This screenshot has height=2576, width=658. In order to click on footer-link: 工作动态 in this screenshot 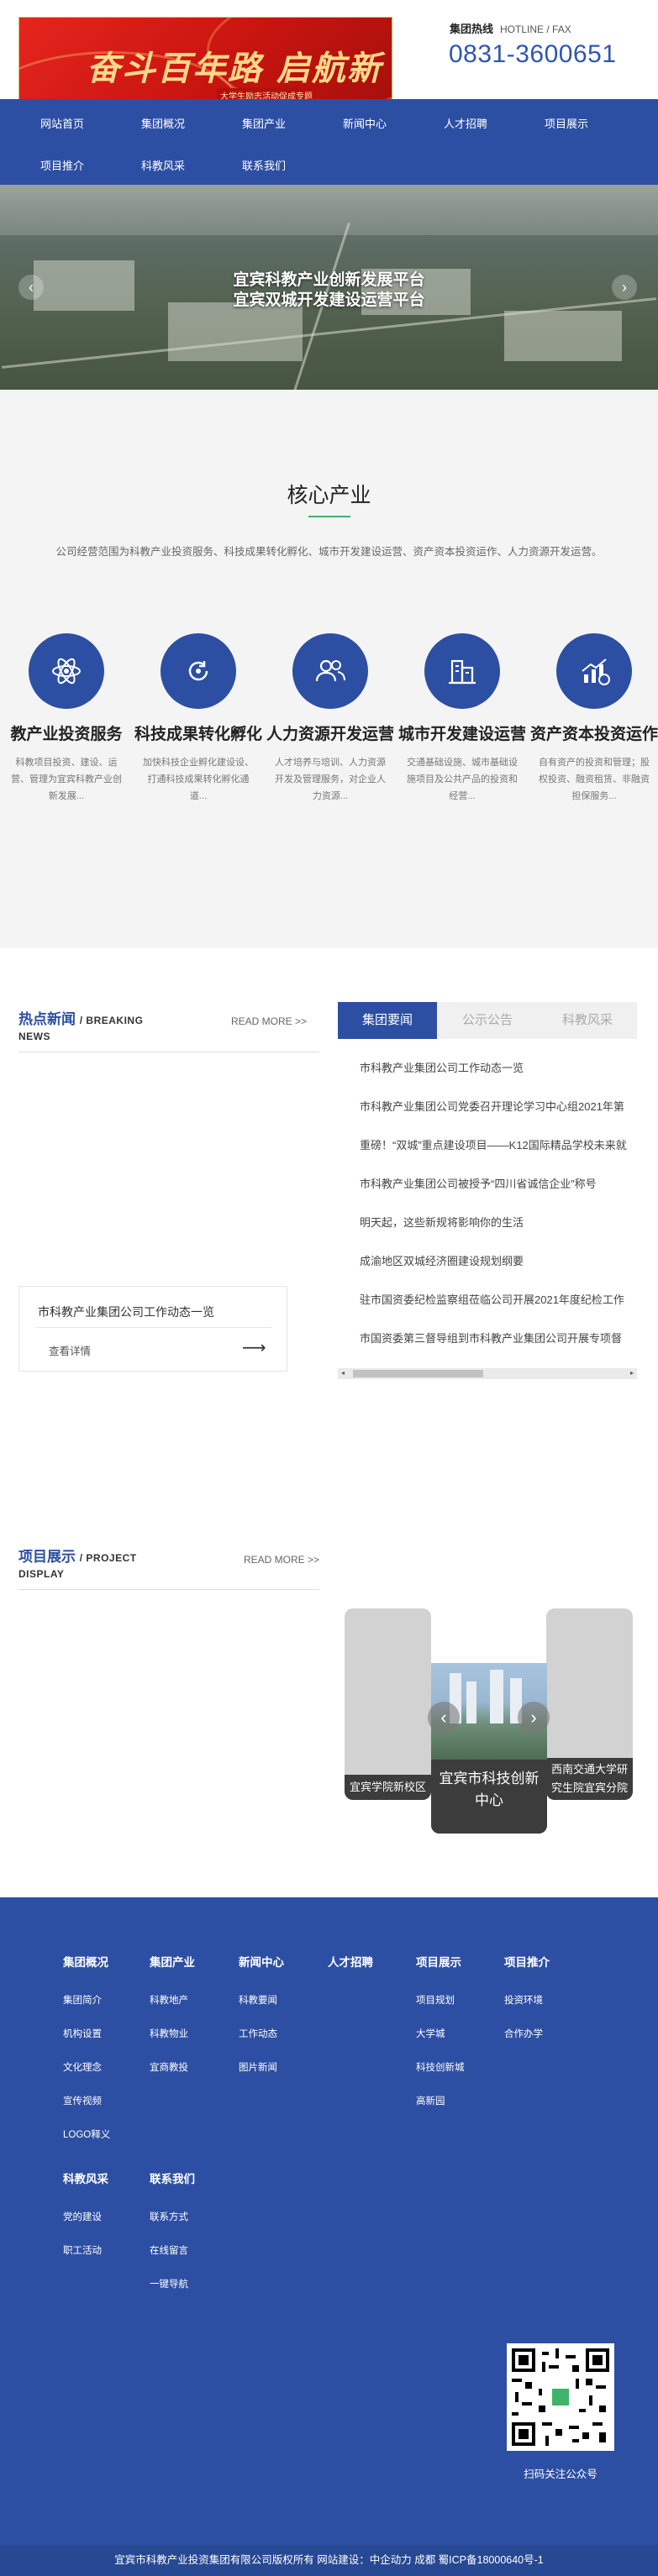, I will do `click(258, 2033)`.